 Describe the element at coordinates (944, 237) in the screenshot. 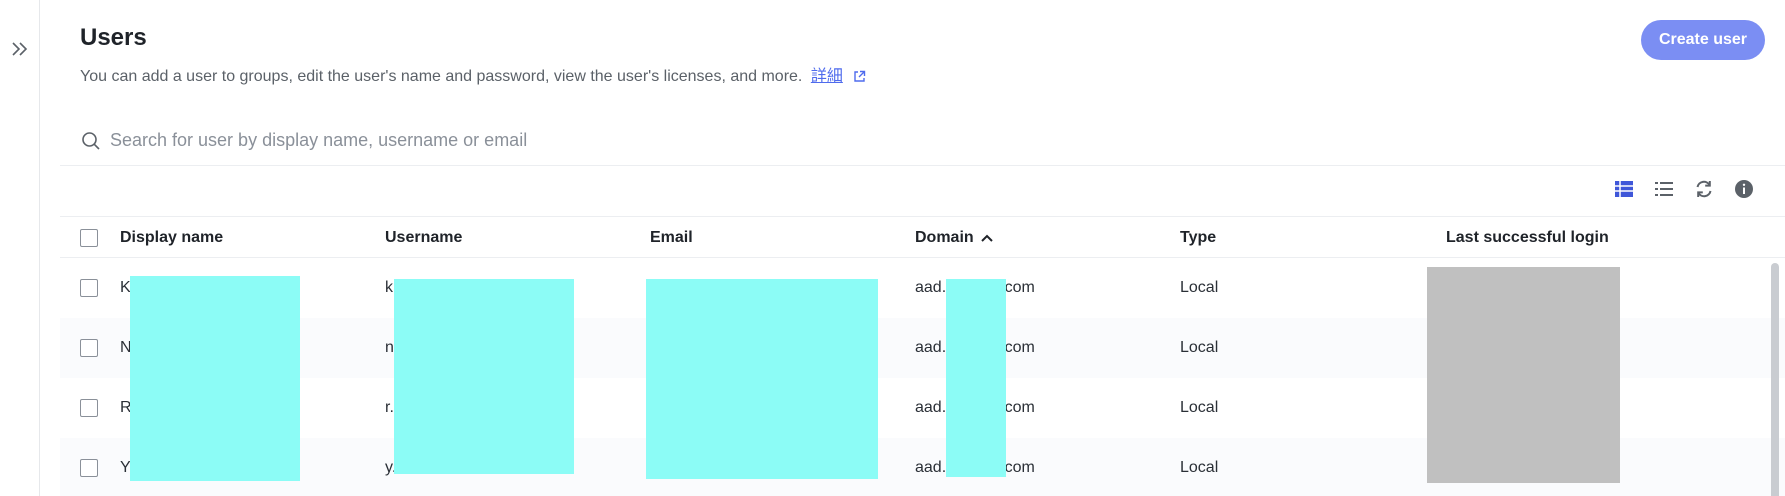

I see `column-domain-label: Domain` at that location.